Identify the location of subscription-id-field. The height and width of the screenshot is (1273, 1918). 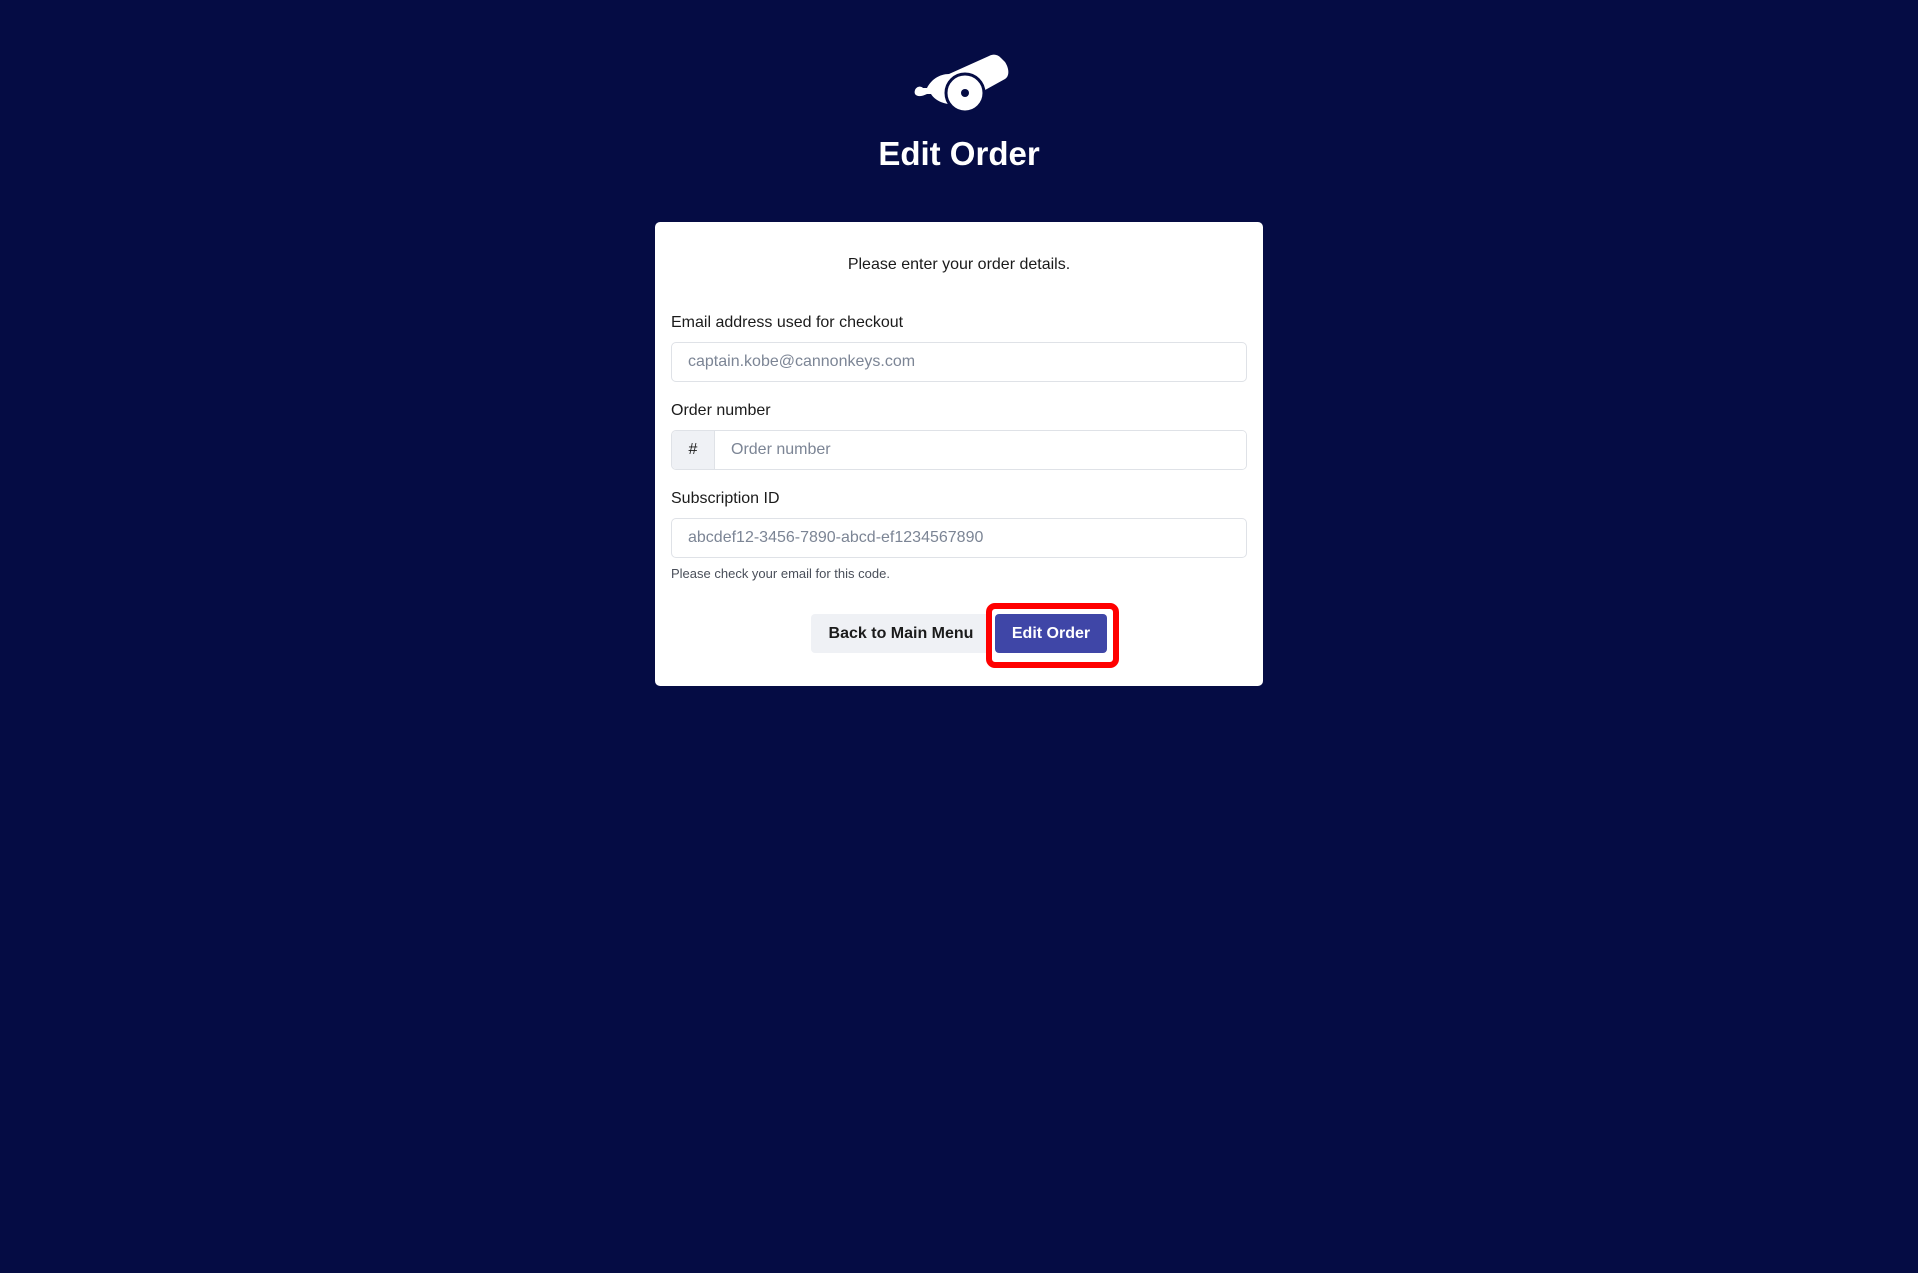
(959, 538).